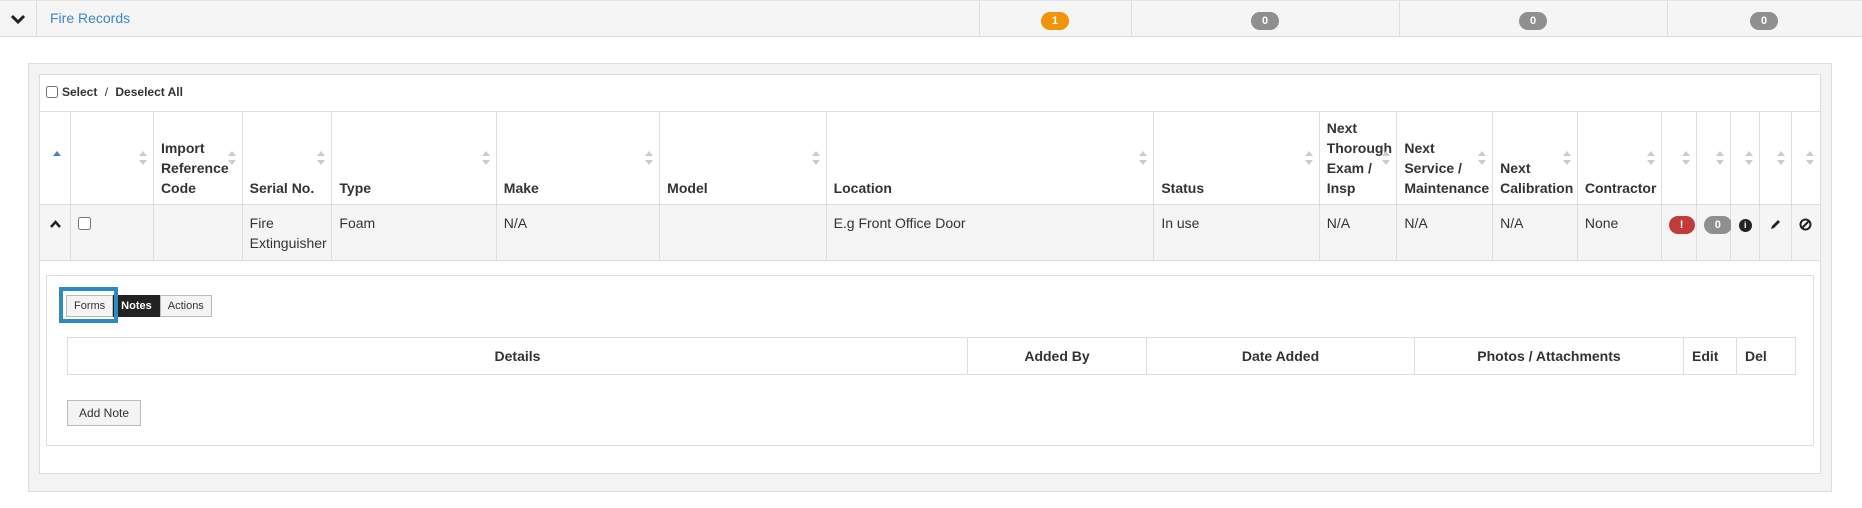 This screenshot has width=1862, height=508. Describe the element at coordinates (114, 92) in the screenshot. I see `select-all: Select / Deselect All` at that location.